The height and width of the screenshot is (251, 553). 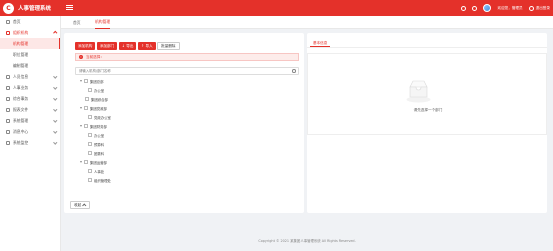 I want to click on tree-node-label: 集团党政部, so click(x=98, y=108).